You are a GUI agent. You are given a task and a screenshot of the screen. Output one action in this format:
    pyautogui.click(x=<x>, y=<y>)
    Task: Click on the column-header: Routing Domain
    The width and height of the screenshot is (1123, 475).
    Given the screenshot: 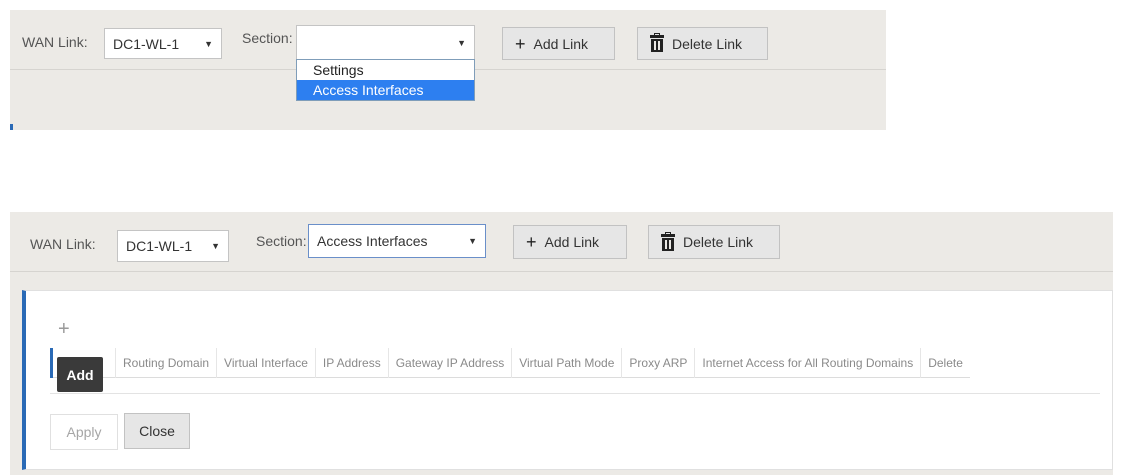 What is the action you would take?
    pyautogui.click(x=167, y=363)
    